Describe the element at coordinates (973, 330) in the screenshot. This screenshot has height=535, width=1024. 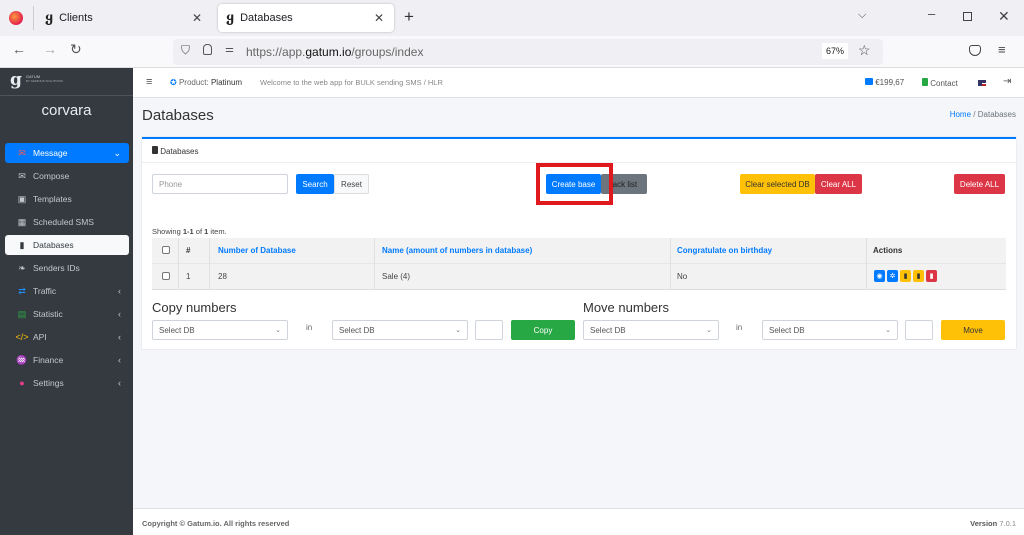
I see `move-button: Move` at that location.